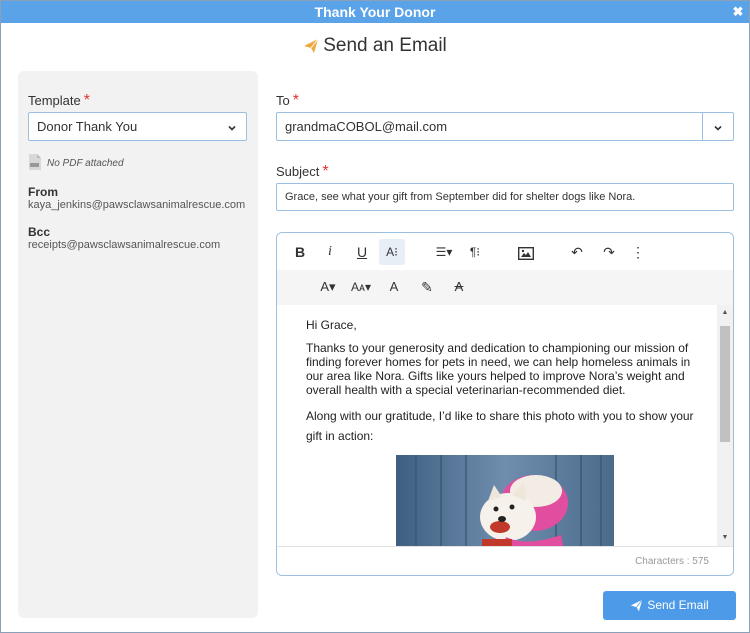 The image size is (750, 633). Describe the element at coordinates (331, 325) in the screenshot. I see `greeting-text: Hi Grace,` at that location.